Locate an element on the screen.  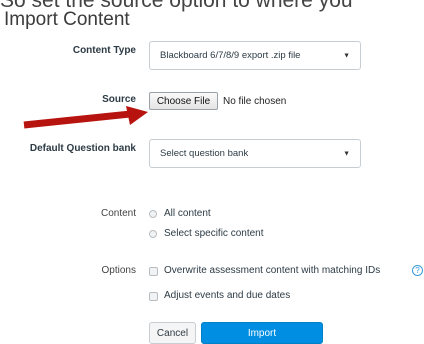
content-type-value: Blackboard 6/7/8/9 export .zip file is located at coordinates (230, 55).